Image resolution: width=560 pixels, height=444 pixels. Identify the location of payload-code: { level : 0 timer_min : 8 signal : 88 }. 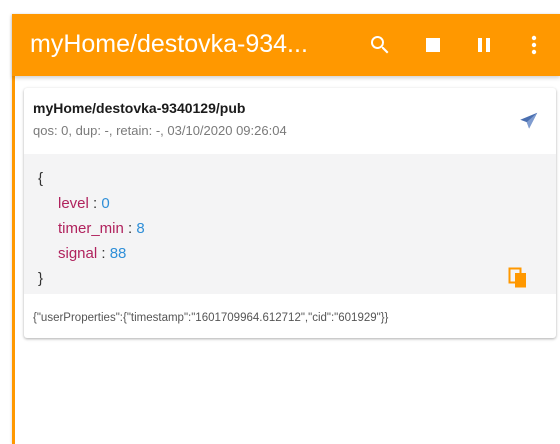
(91, 228).